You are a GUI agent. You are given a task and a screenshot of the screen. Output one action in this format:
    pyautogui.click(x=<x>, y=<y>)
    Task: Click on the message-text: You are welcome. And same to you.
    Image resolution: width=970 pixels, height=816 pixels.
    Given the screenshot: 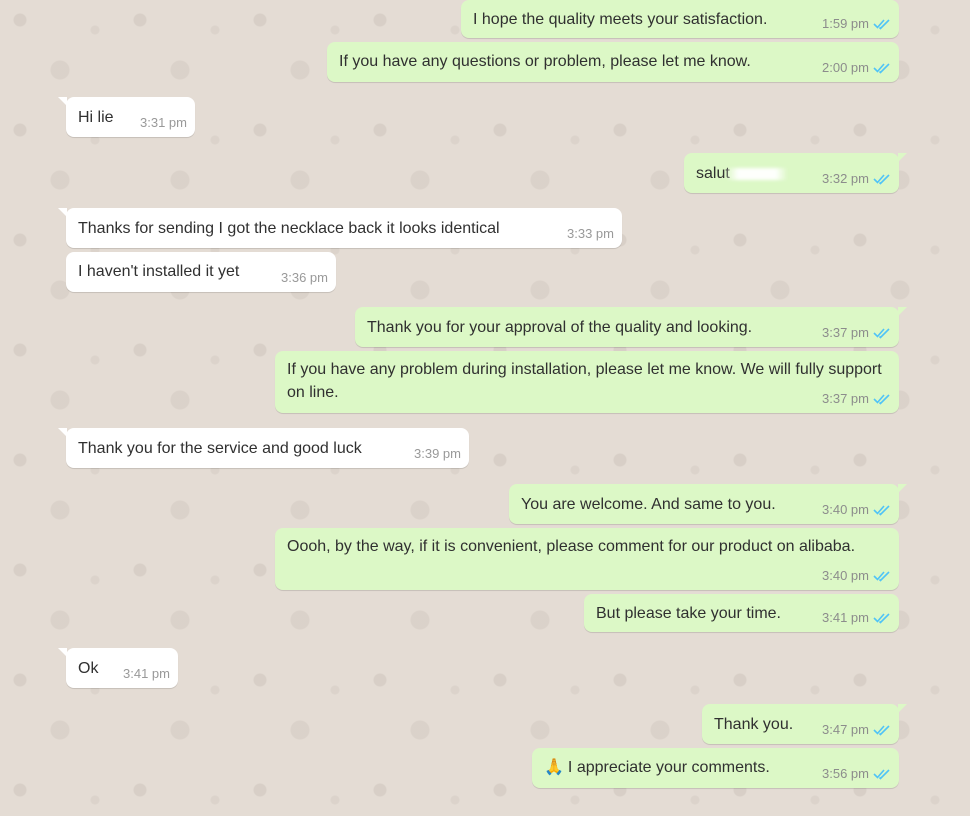 What is the action you would take?
    pyautogui.click(x=648, y=504)
    